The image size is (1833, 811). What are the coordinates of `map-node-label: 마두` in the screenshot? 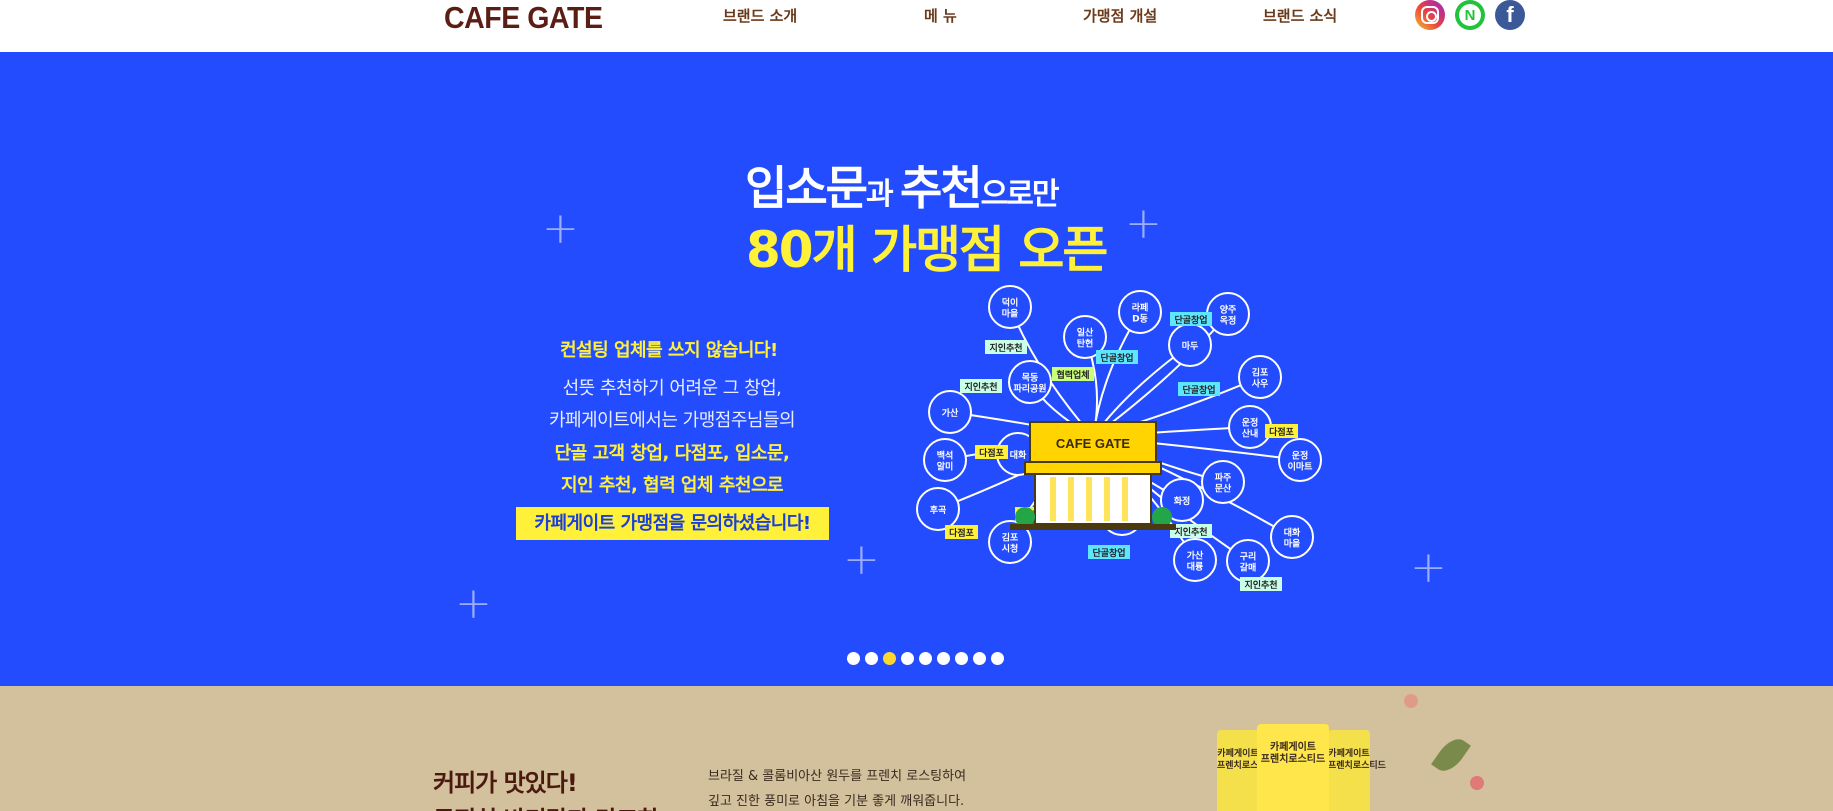 It's located at (1190, 346).